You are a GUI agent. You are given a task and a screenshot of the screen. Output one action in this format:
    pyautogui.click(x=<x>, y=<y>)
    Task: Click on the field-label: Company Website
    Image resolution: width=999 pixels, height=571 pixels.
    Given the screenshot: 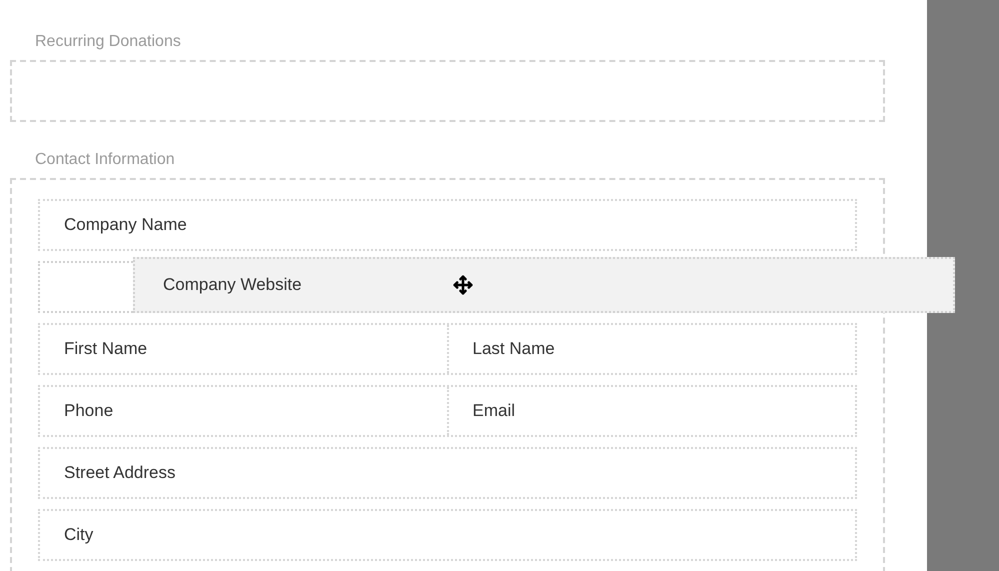 What is the action you would take?
    pyautogui.click(x=233, y=285)
    